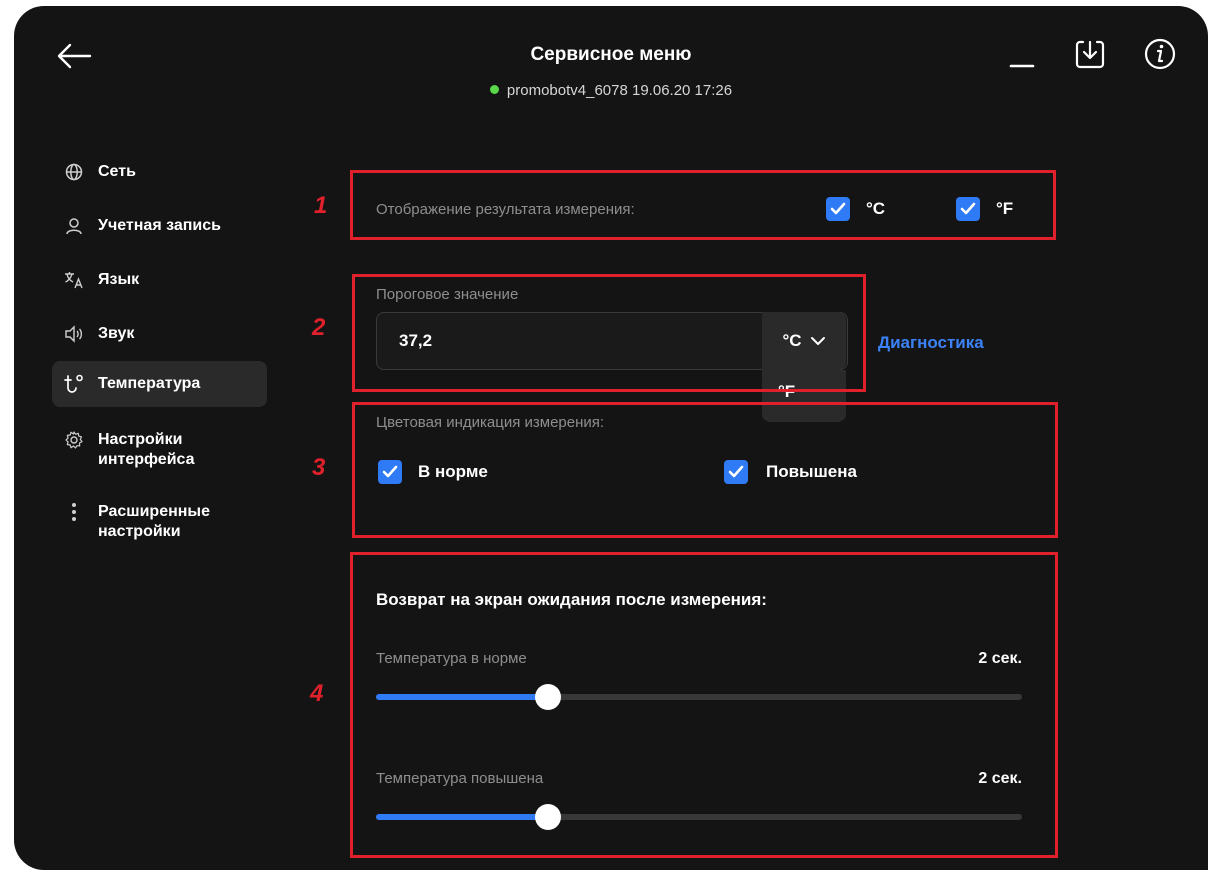 This screenshot has height=870, width=1208. I want to click on slider-normal-value: 2 сек., so click(1000, 658).